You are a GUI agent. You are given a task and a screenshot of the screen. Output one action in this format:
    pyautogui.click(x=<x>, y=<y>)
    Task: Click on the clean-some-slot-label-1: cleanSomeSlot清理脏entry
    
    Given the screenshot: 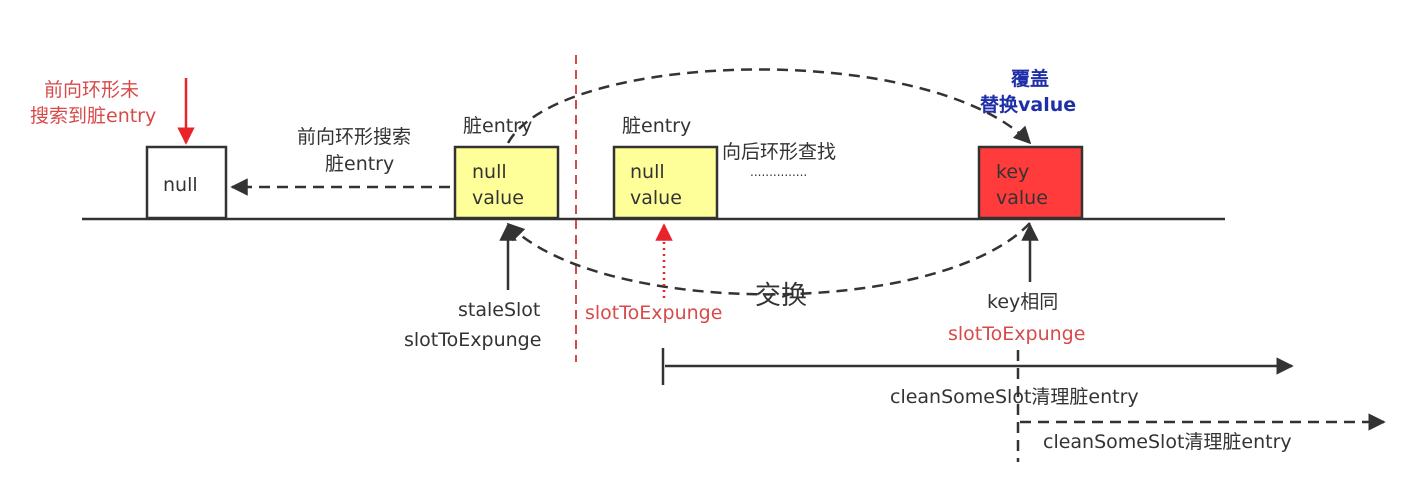 What is the action you would take?
    pyautogui.click(x=1014, y=397)
    